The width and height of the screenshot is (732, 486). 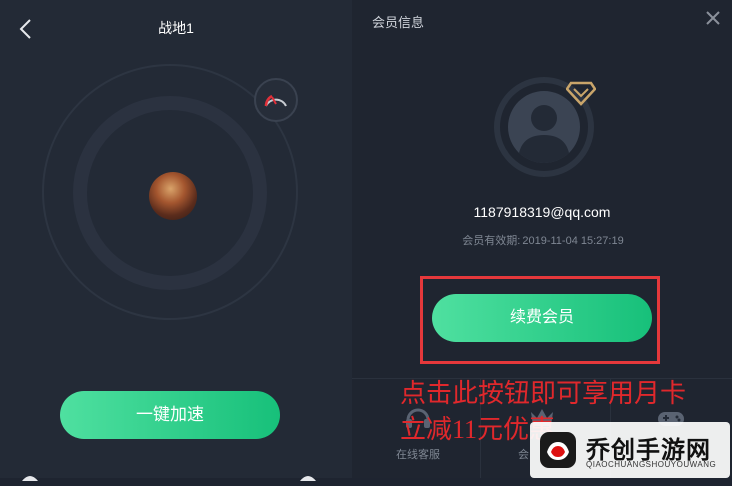 What do you see at coordinates (543, 393) in the screenshot?
I see `promo-line-1: 点击此按钮即可享用月卡` at bounding box center [543, 393].